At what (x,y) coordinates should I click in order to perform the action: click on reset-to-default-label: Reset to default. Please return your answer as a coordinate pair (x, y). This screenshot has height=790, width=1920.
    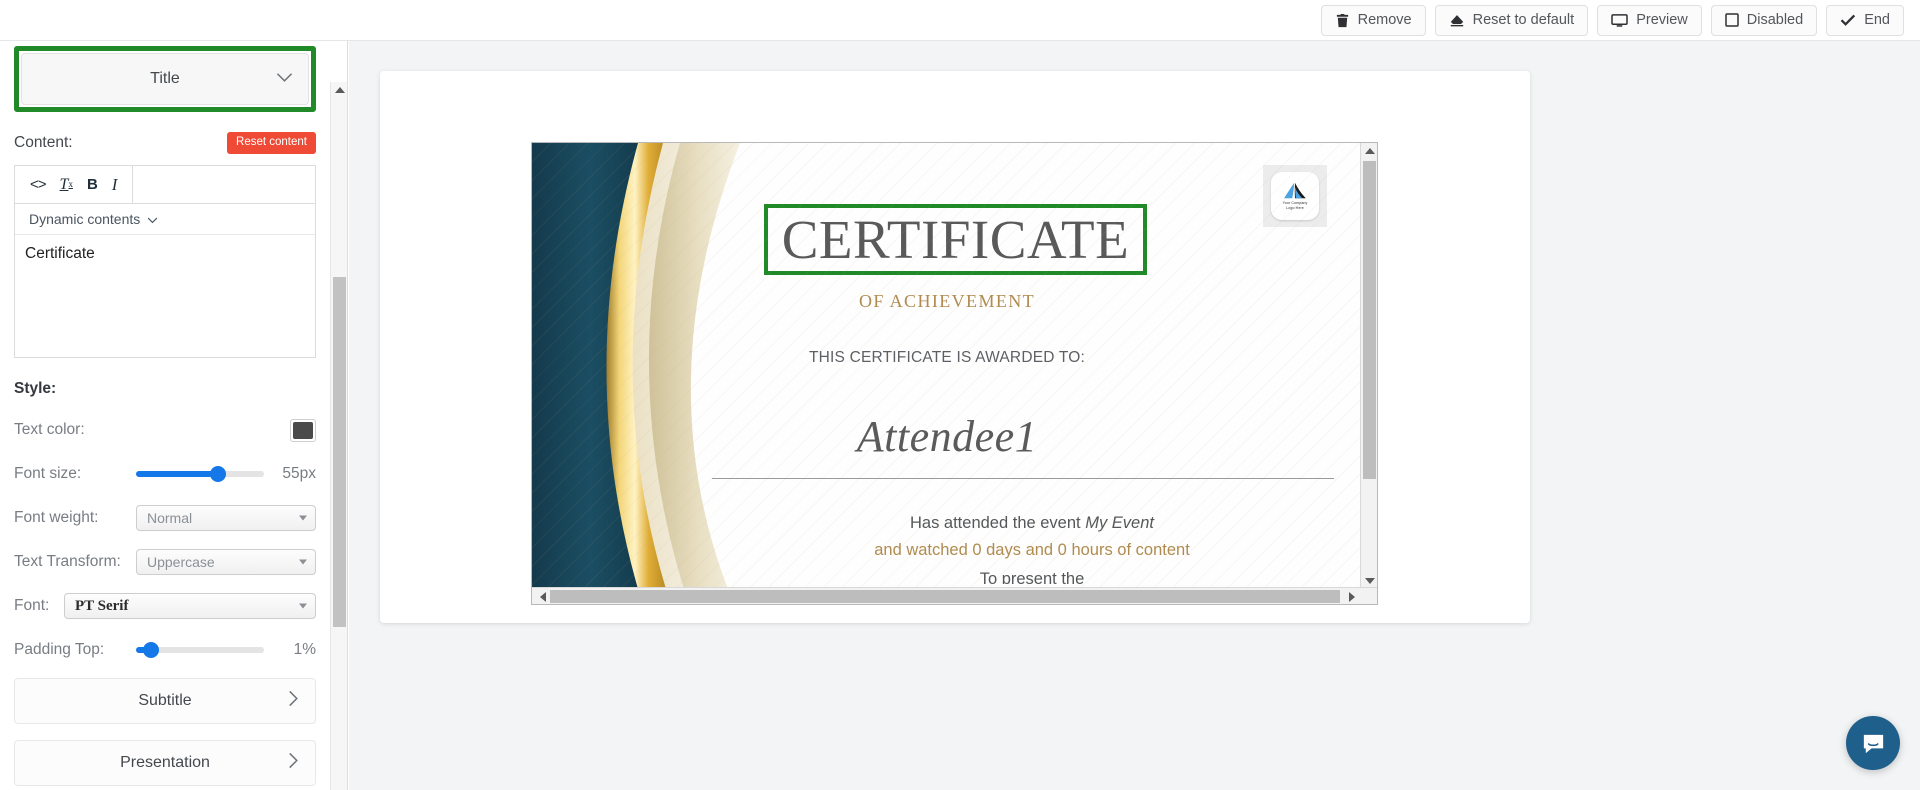
    Looking at the image, I should click on (1523, 20).